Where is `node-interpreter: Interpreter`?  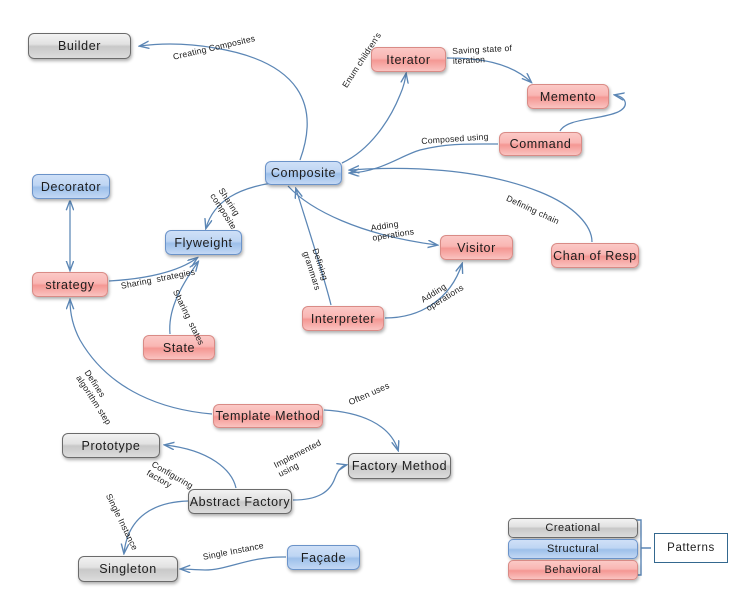
node-interpreter: Interpreter is located at coordinates (343, 318).